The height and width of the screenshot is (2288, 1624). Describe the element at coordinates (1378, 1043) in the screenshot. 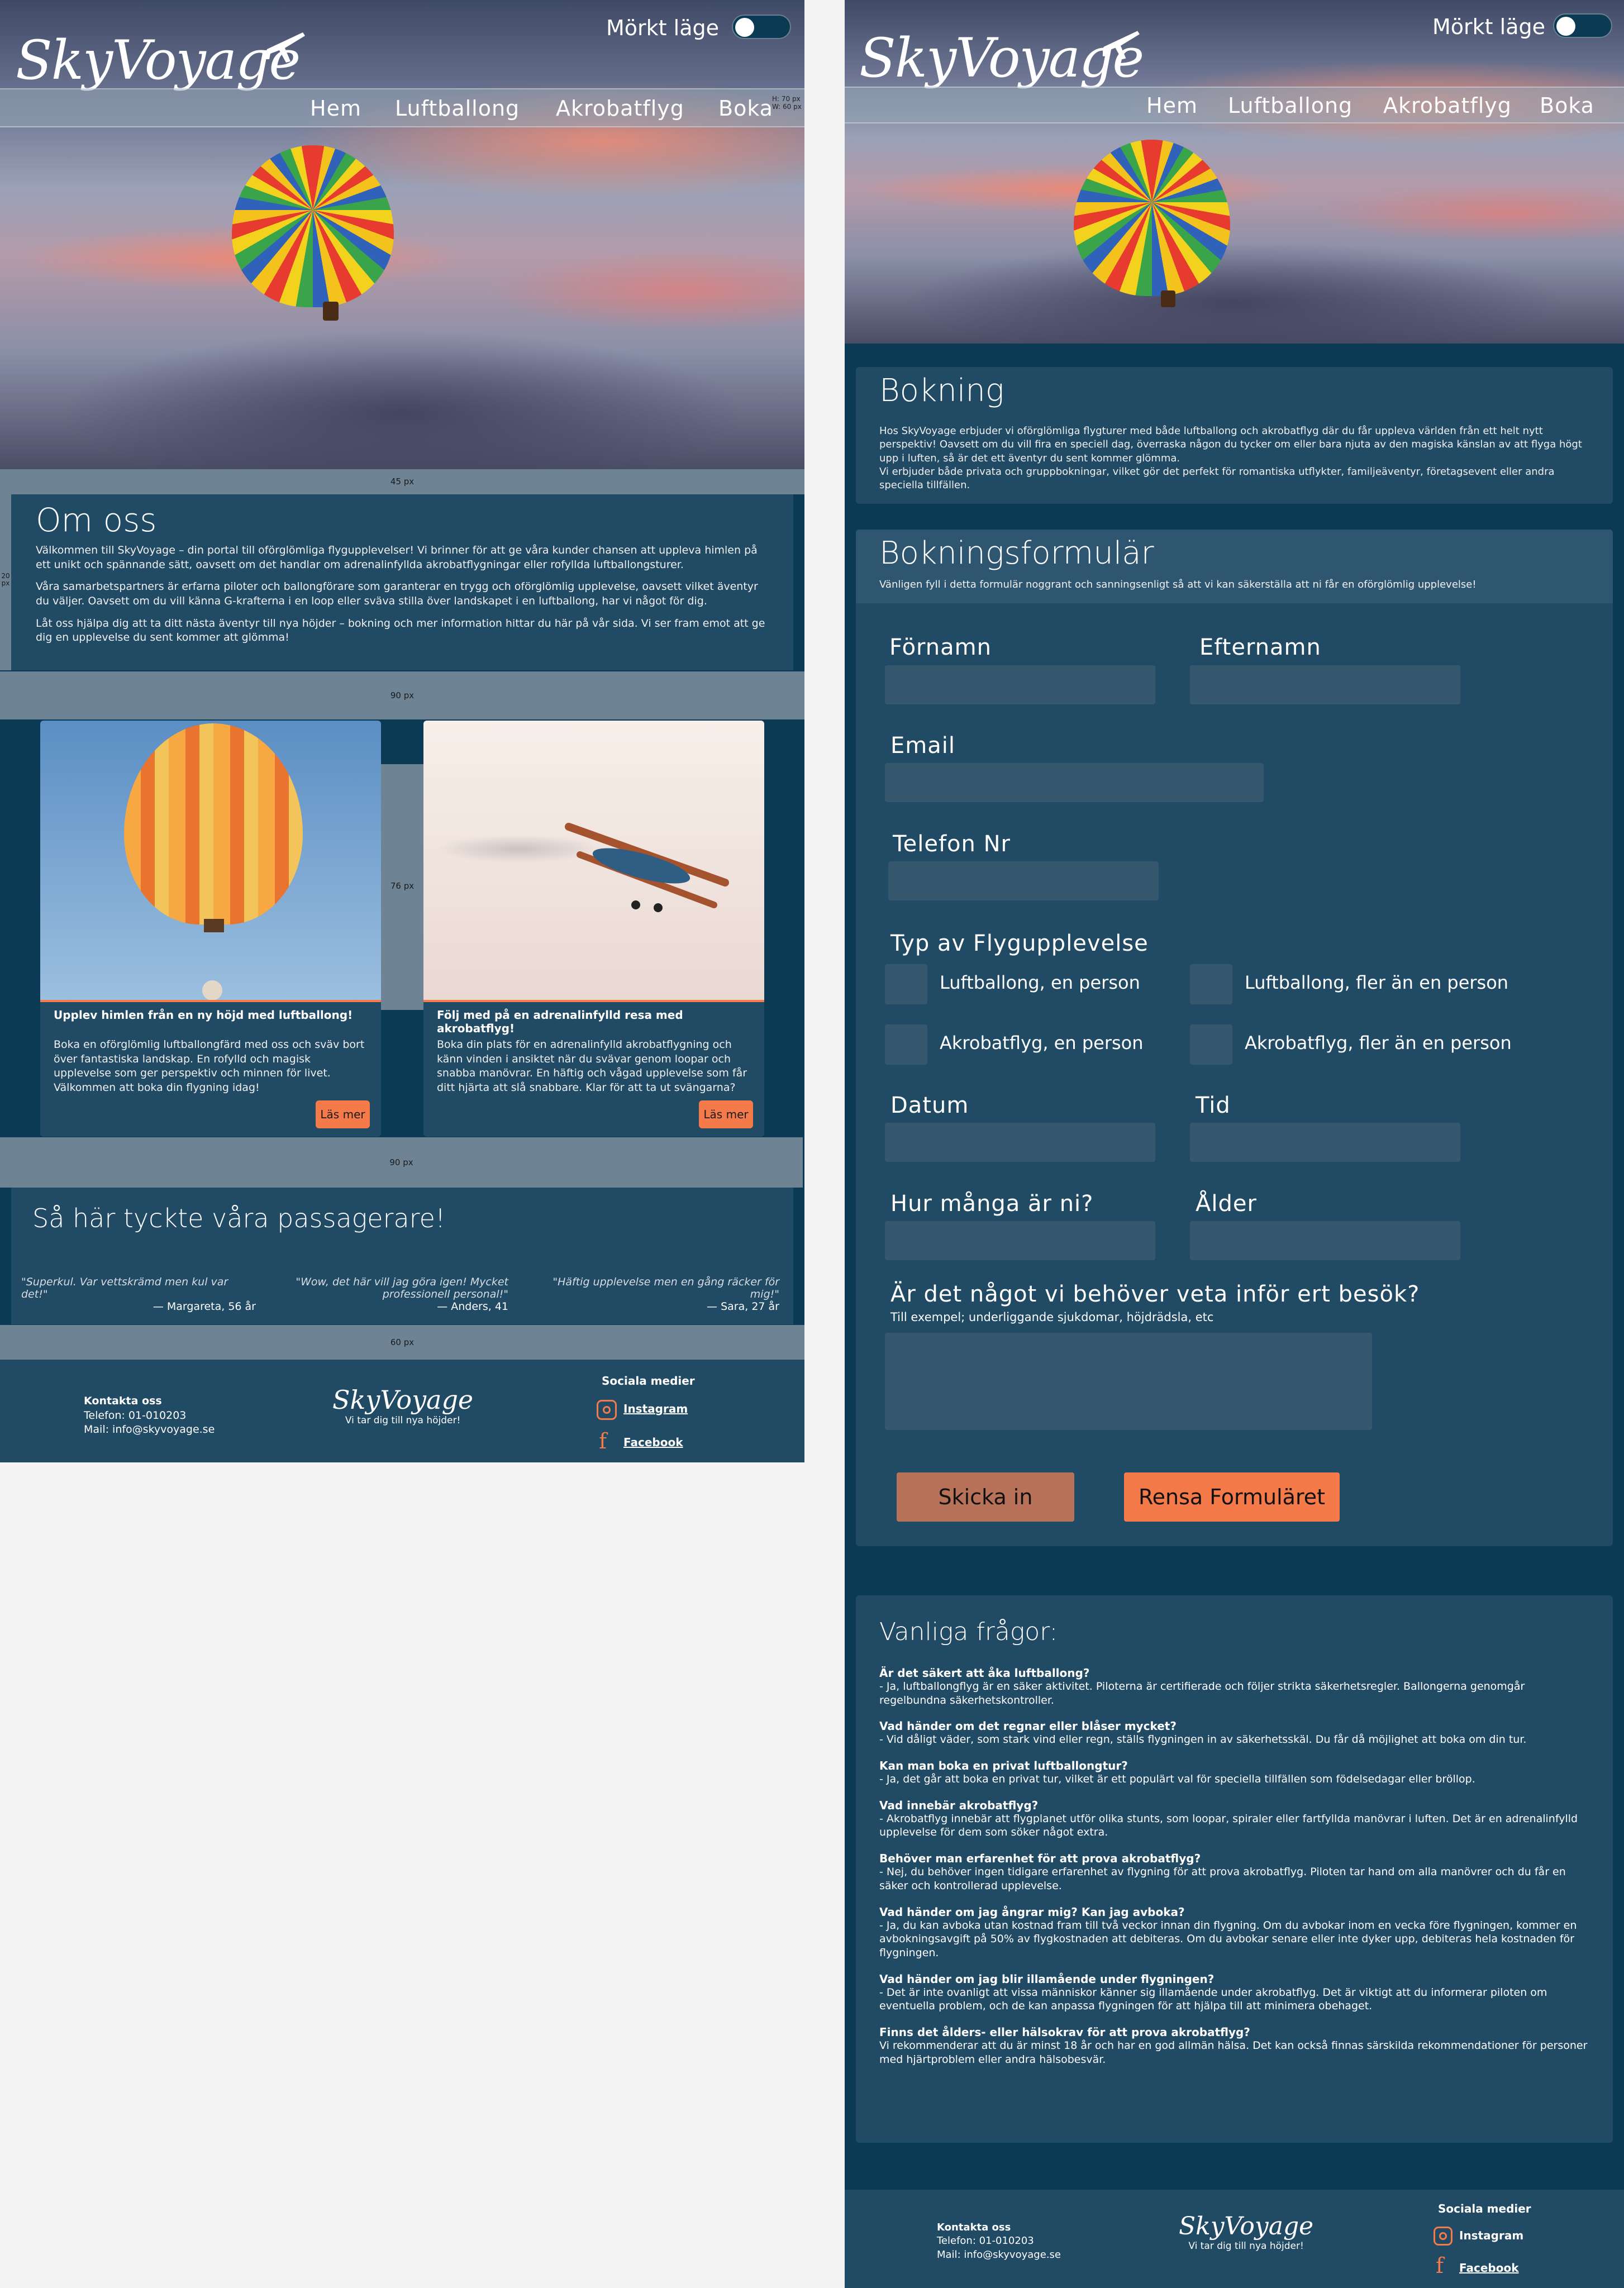

I see `option-aerobatic-group-label: Akrobatflyg, fler än en person` at that location.